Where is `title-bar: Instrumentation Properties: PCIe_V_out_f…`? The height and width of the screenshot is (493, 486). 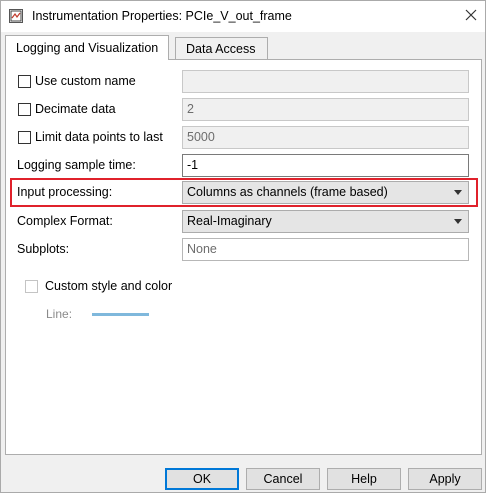
title-bar: Instrumentation Properties: PCIe_V_out_f… is located at coordinates (243, 16).